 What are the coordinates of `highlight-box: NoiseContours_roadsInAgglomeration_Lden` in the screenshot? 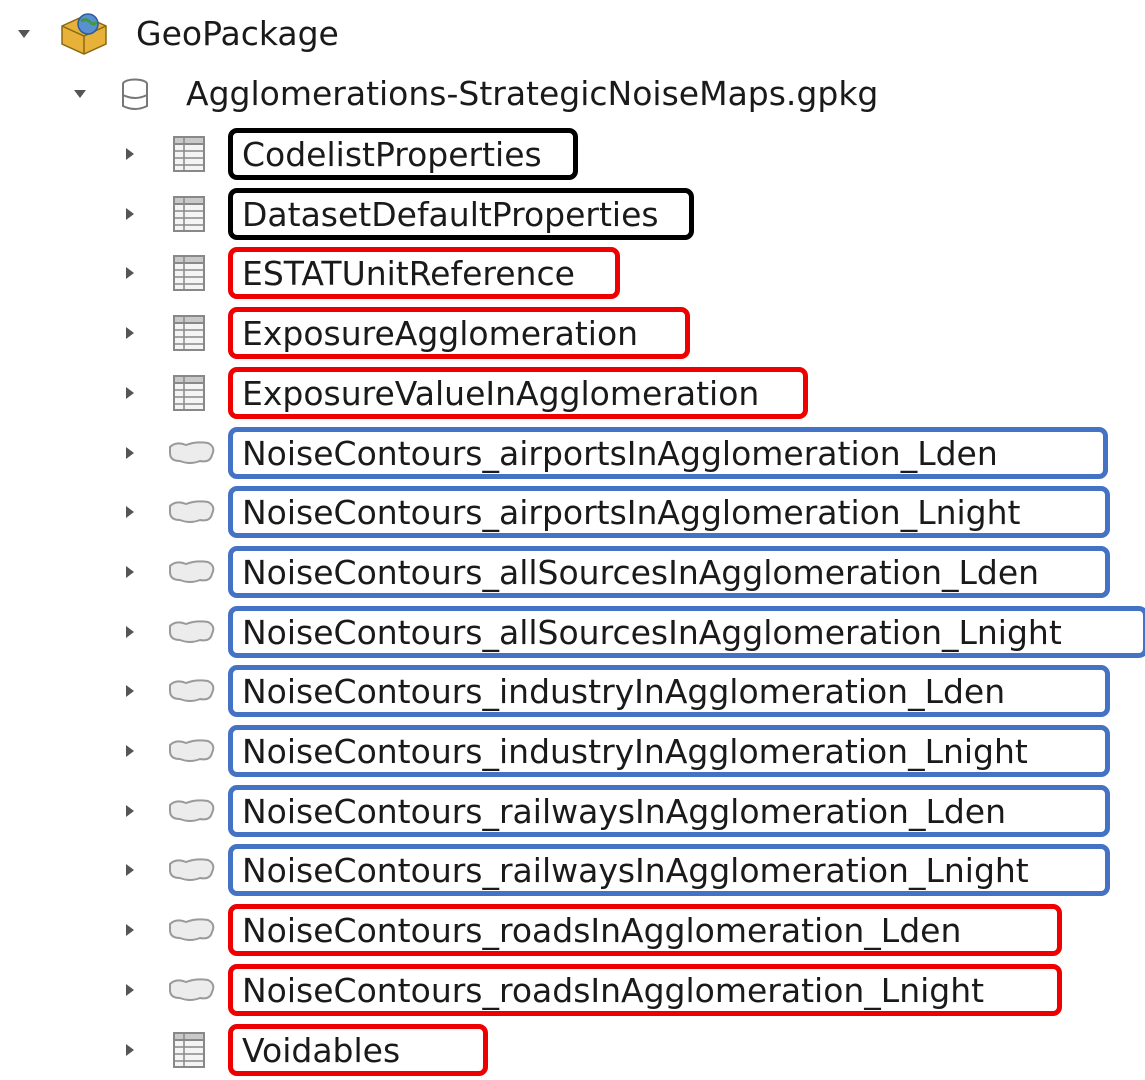 It's located at (645, 930).